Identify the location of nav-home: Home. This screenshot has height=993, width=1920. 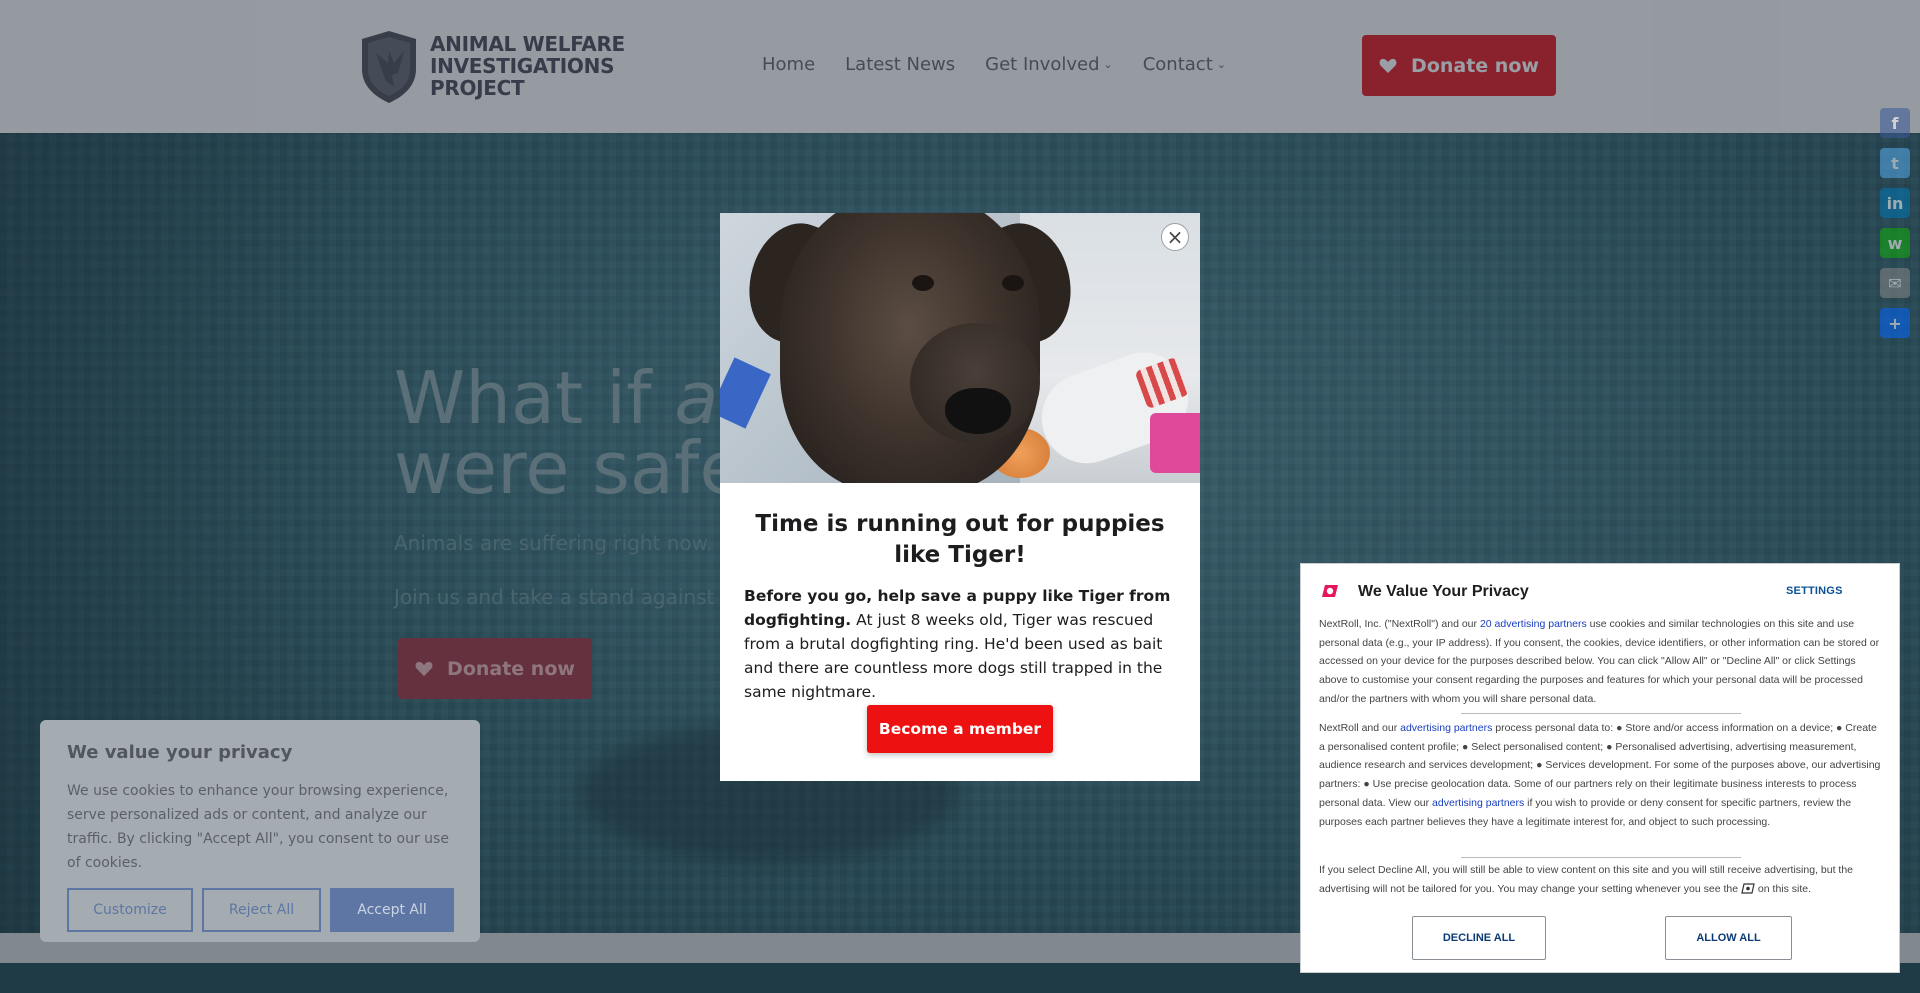
(788, 64).